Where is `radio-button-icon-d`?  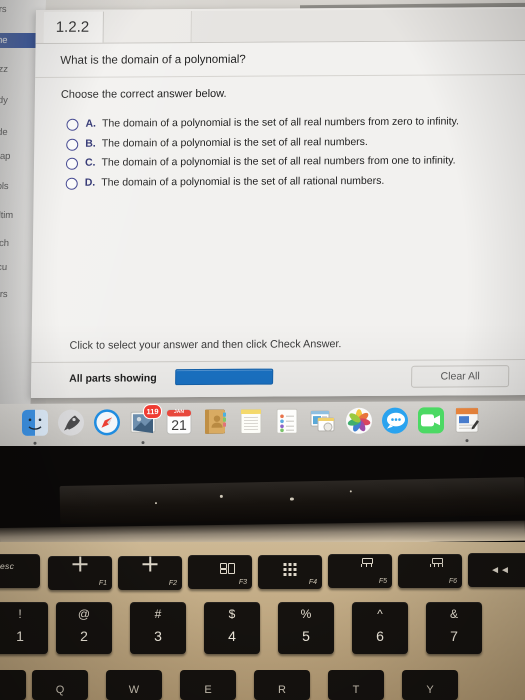 radio-button-icon-d is located at coordinates (71, 183).